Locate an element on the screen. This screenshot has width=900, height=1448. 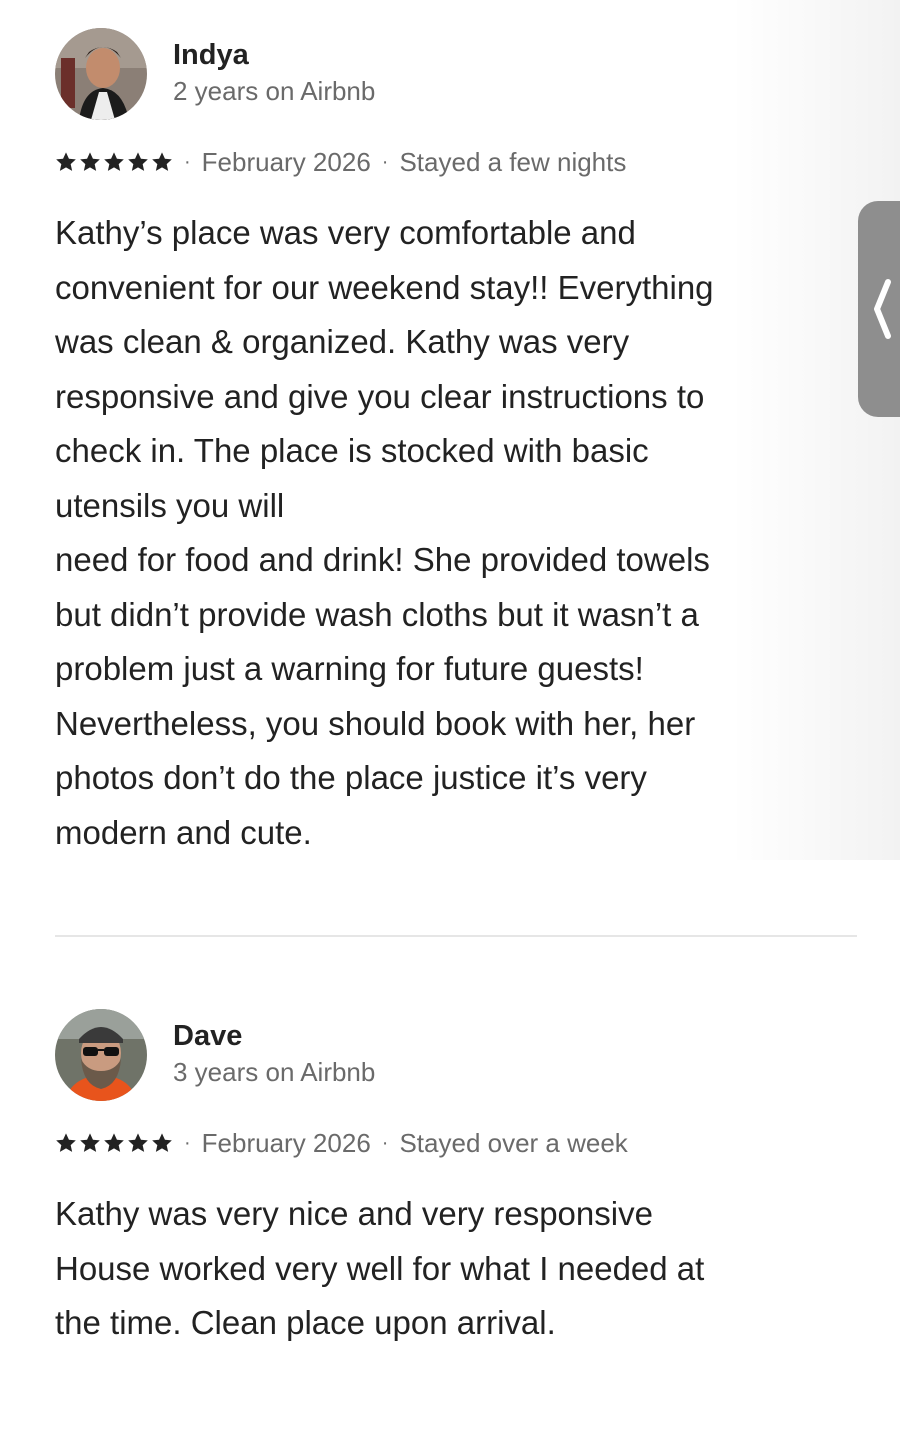
avatar-photo-dave is located at coordinates (101, 1055).